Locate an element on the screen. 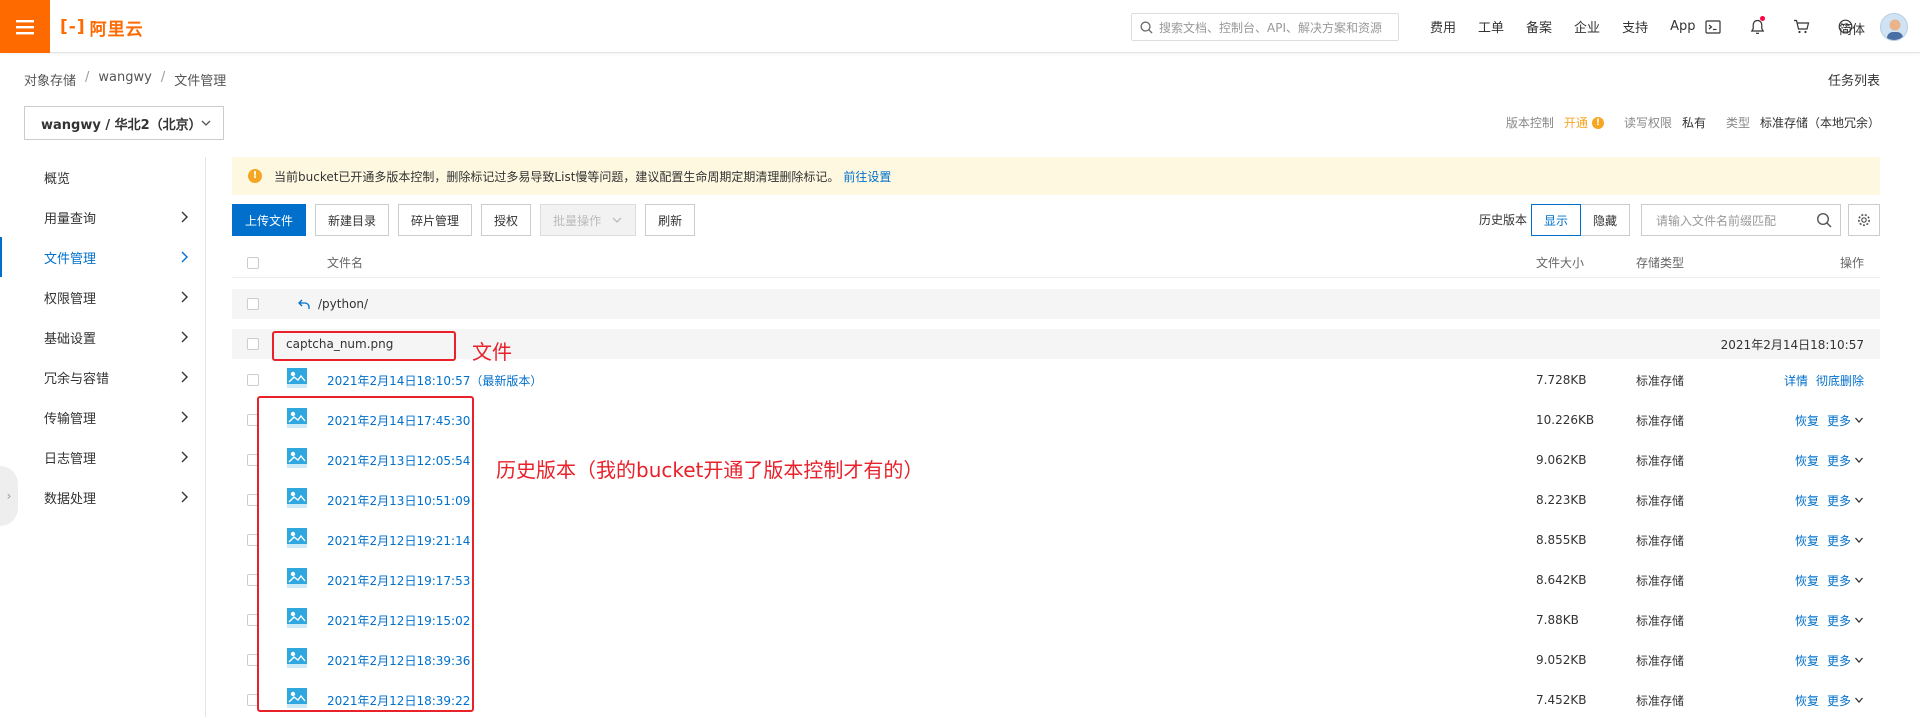 This screenshot has width=1920, height=717. terminal-icon is located at coordinates (1713, 26).